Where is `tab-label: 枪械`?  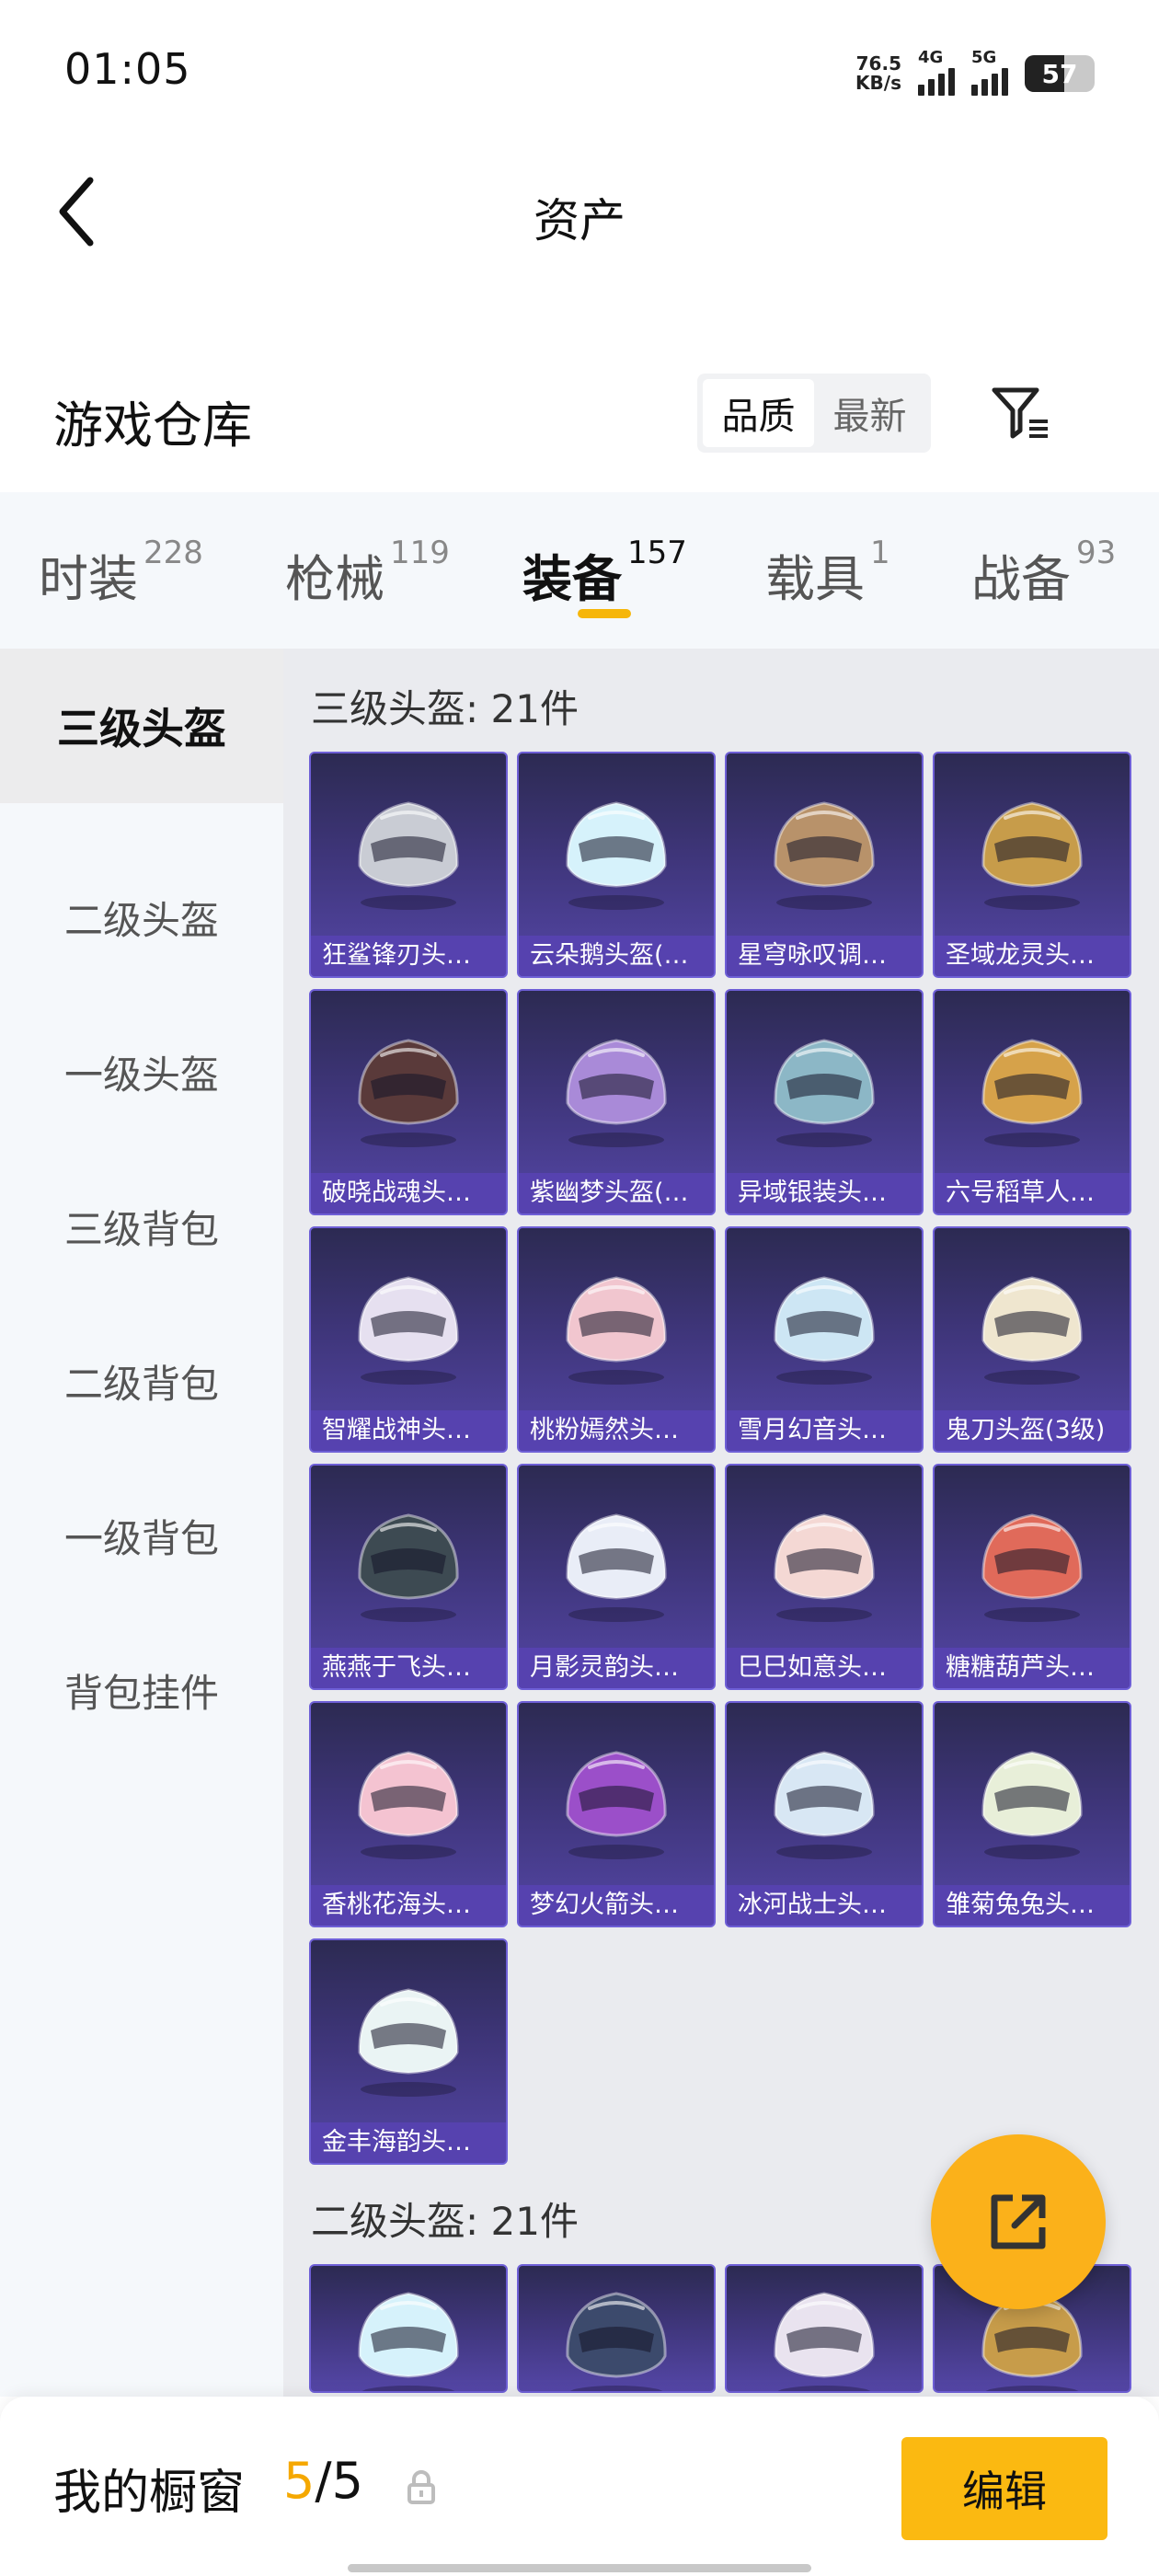 tab-label: 枪械 is located at coordinates (334, 579).